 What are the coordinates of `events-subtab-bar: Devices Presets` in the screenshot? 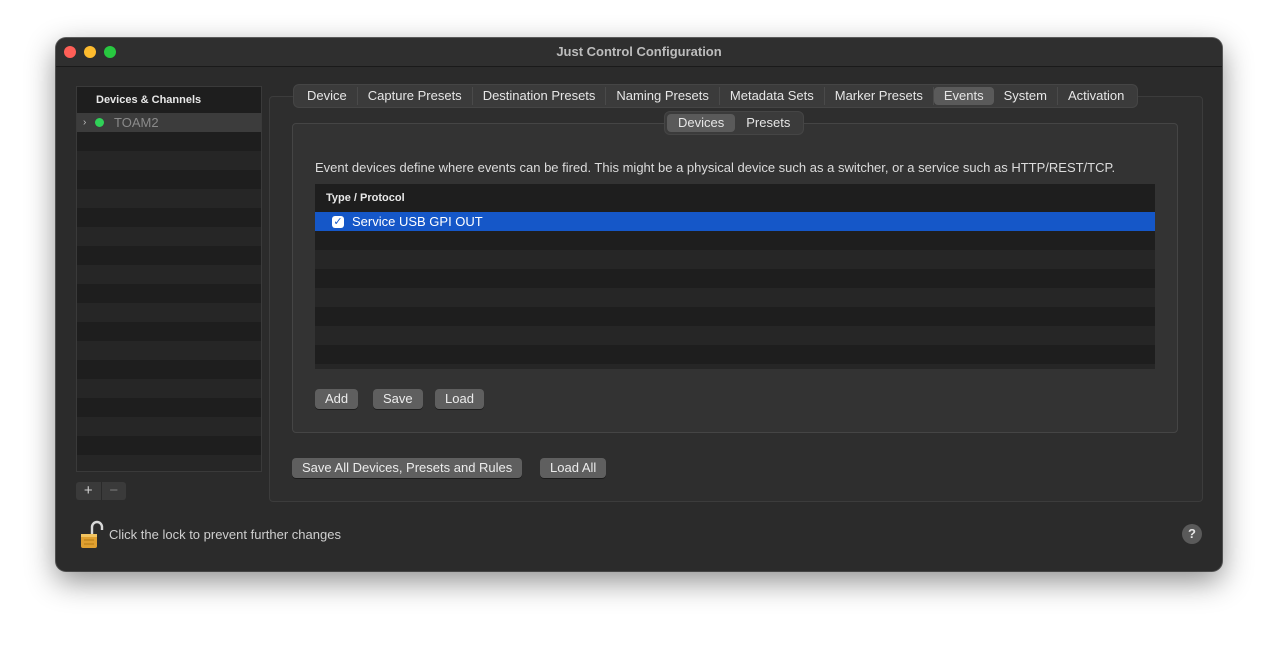 It's located at (734, 123).